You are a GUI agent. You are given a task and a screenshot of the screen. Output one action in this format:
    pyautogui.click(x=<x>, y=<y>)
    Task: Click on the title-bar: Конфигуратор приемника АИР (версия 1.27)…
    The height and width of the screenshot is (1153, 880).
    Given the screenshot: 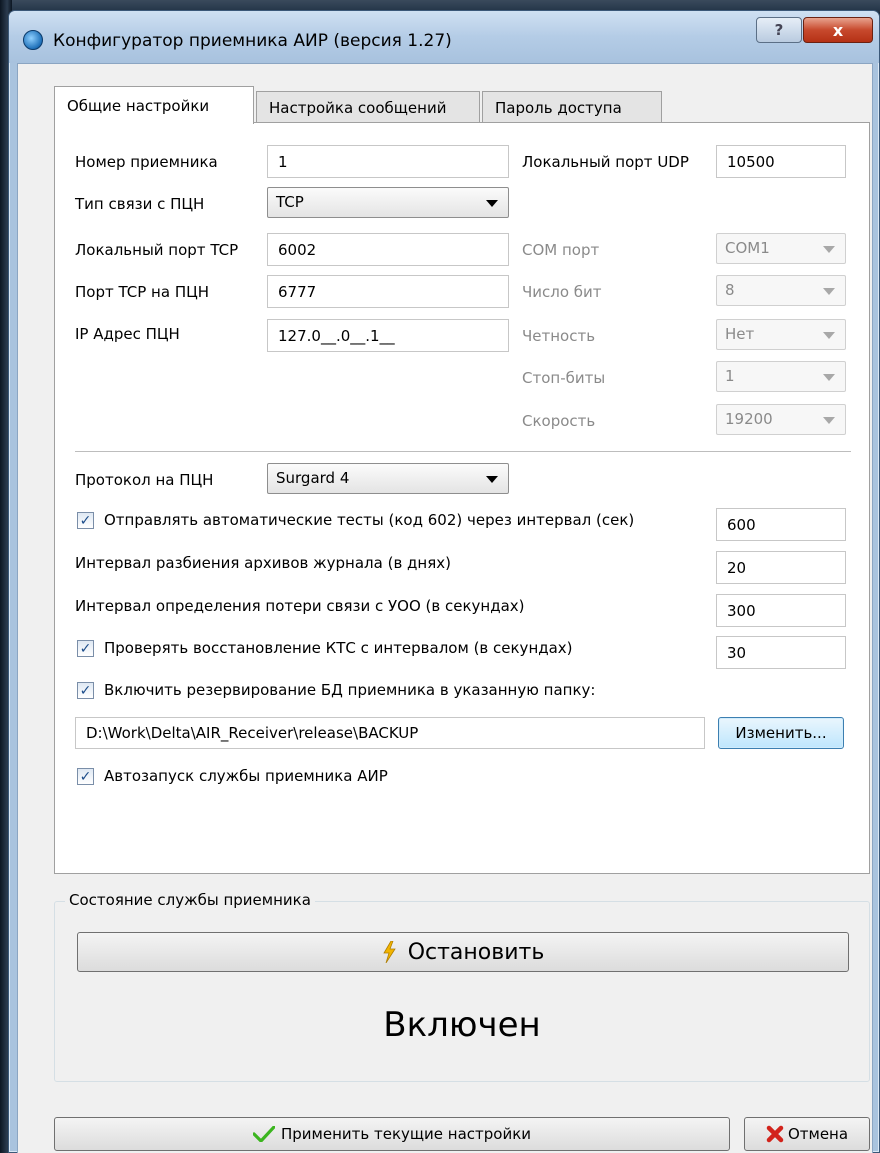 What is the action you would take?
    pyautogui.click(x=444, y=37)
    